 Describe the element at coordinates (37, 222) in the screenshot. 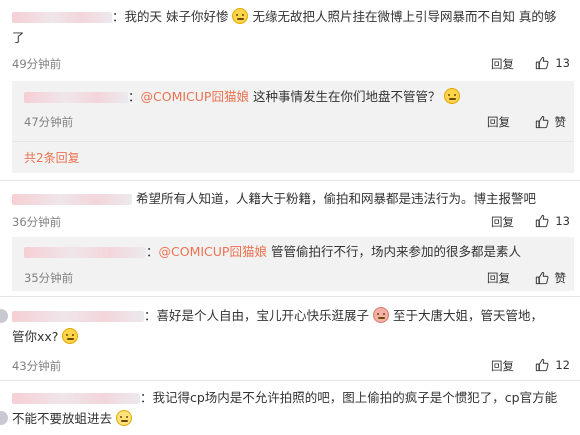

I see `timestamp: 36分钟前` at that location.